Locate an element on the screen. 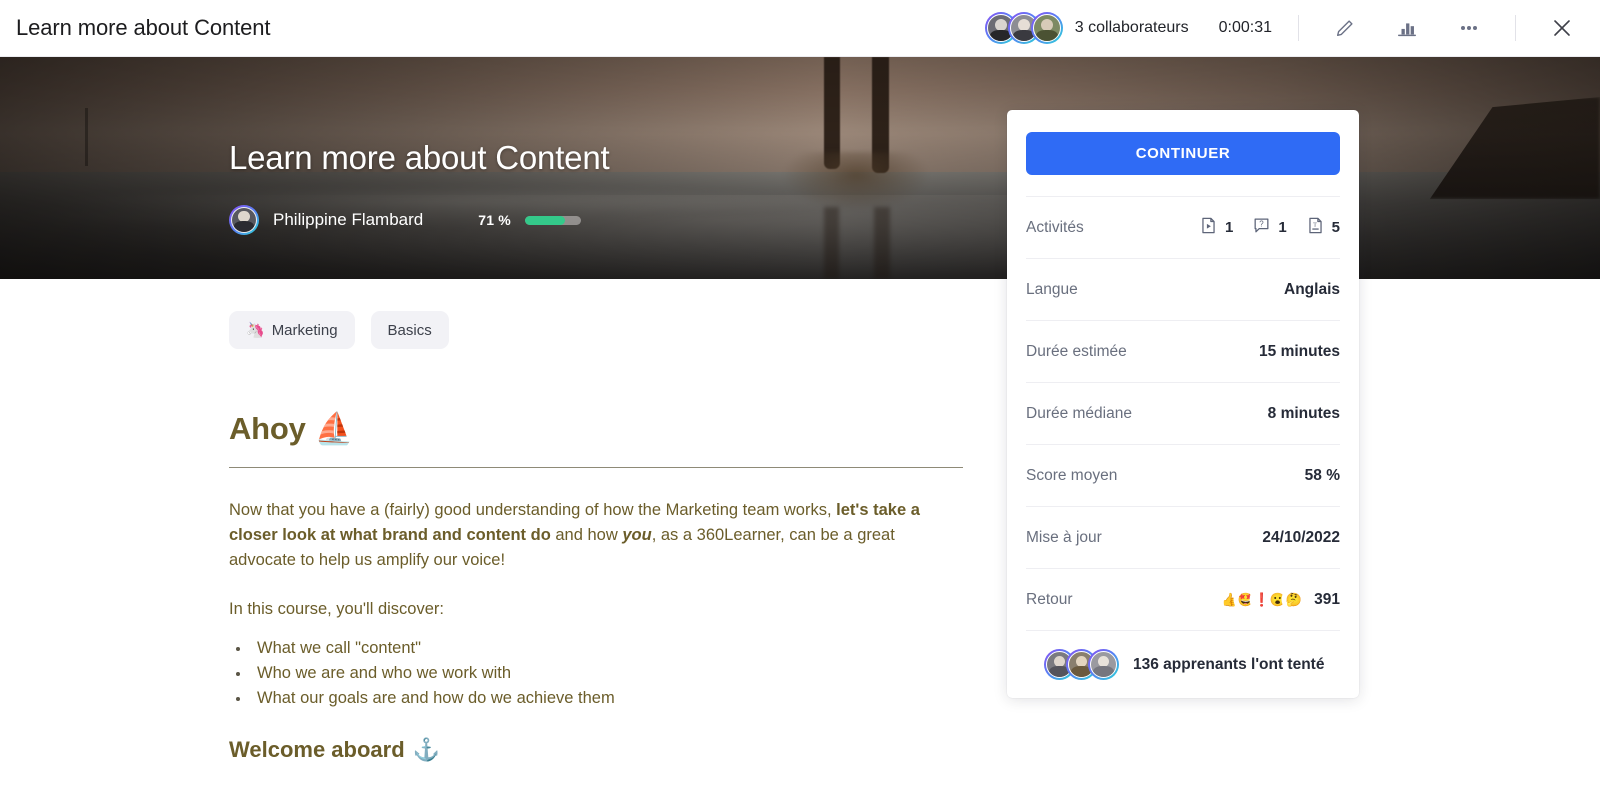 This screenshot has width=1600, height=794. feedback-label: Retour is located at coordinates (1049, 599).